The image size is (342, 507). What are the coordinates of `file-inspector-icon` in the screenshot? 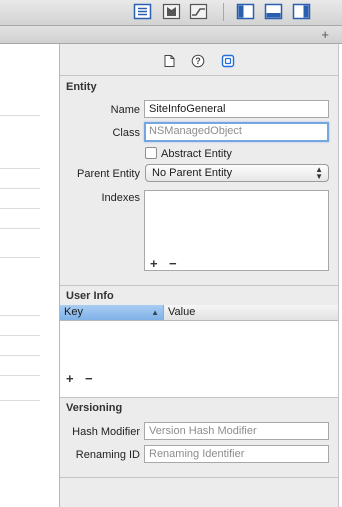 It's located at (169, 61).